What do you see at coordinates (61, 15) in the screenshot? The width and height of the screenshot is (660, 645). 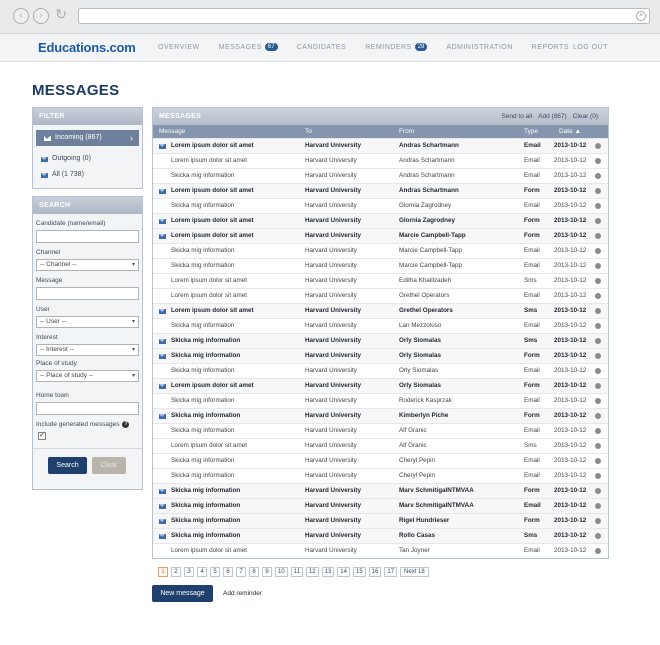 I see `reload-icon: ↻` at bounding box center [61, 15].